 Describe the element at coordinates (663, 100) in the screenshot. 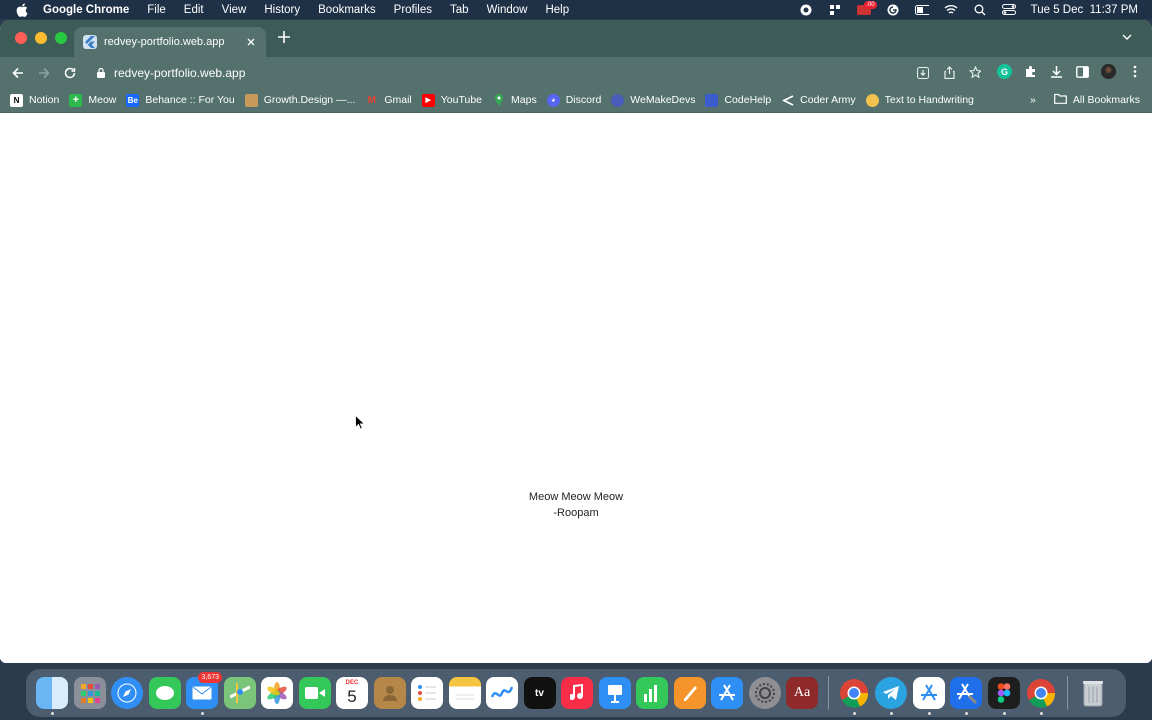

I see `bookmark-label: WeMakeDevs` at that location.